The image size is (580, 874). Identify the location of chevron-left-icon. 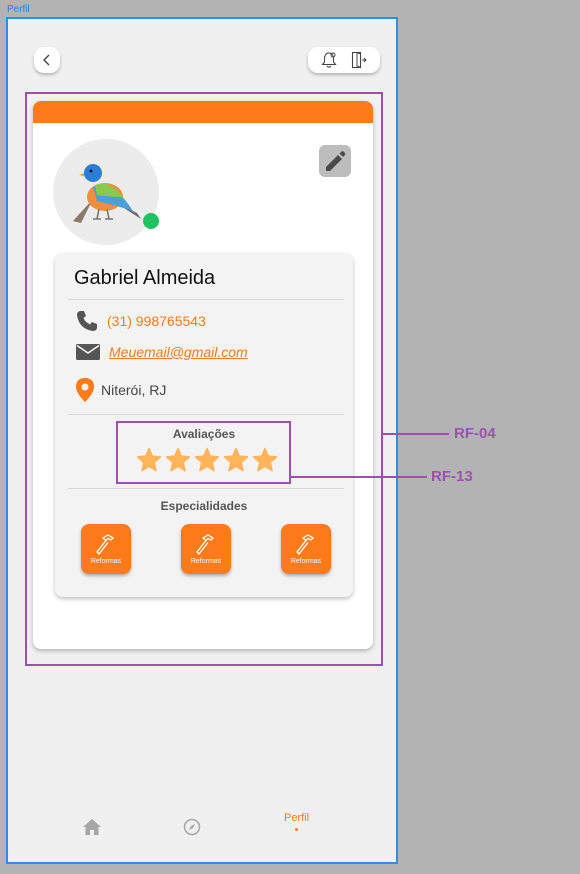
(46, 60).